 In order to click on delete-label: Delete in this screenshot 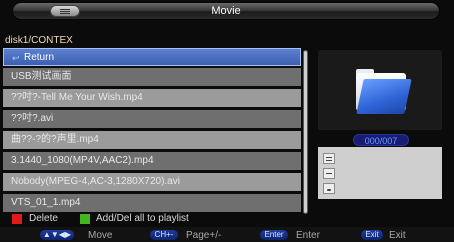, I will do `click(43, 218)`.